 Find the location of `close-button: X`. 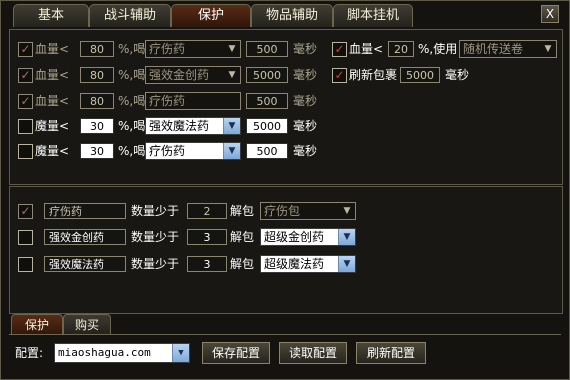

close-button: X is located at coordinates (550, 14).